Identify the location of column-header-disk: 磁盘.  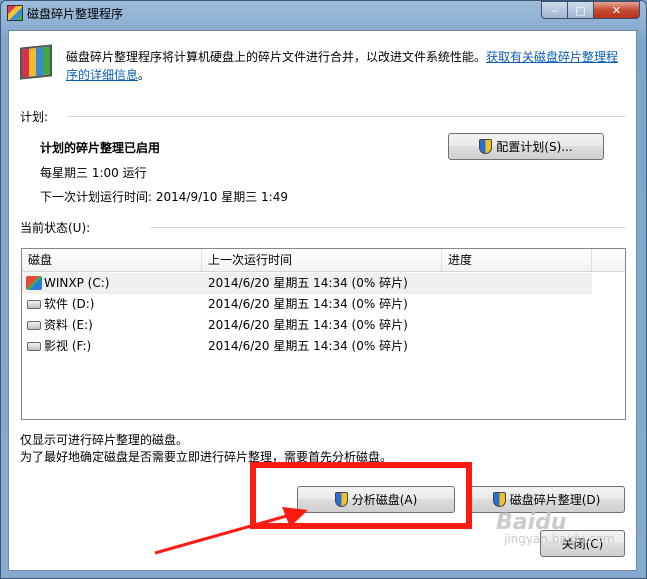
(112, 260).